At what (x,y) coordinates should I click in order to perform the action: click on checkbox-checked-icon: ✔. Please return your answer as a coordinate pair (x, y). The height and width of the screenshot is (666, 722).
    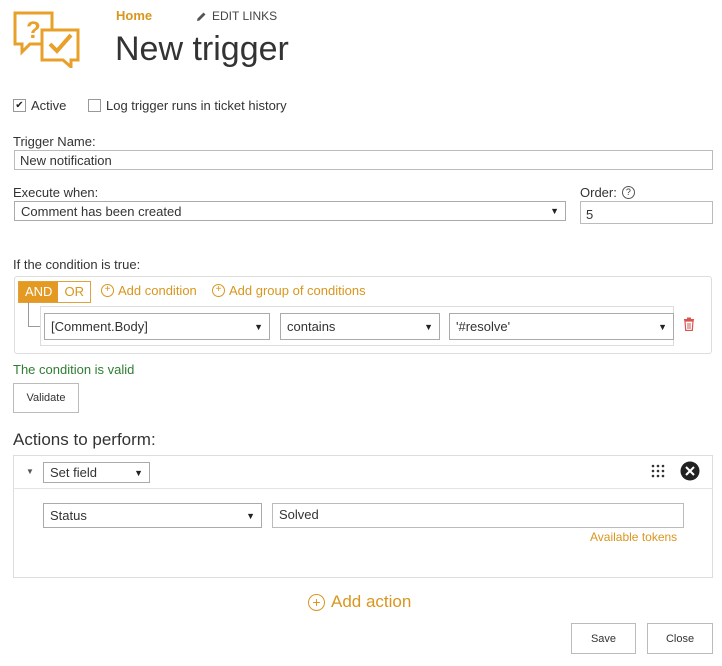
    Looking at the image, I should click on (19, 105).